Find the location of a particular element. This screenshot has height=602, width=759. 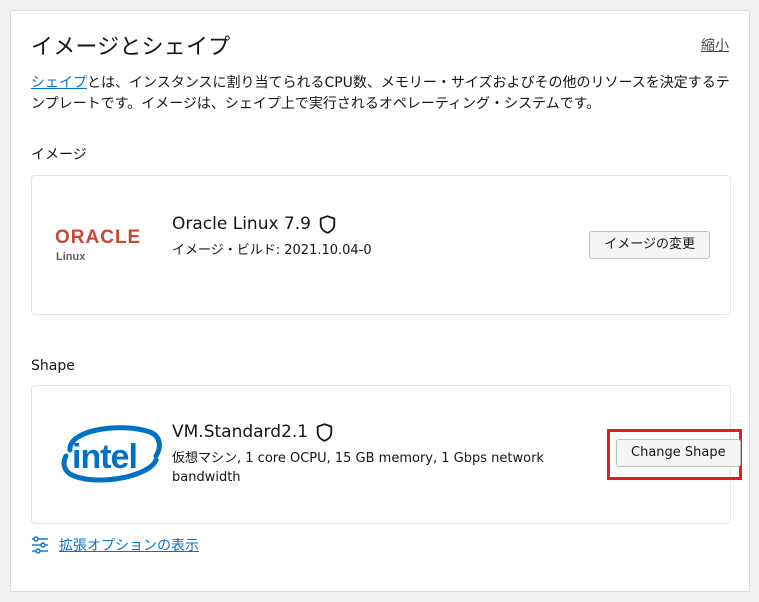

image-name: Oracle Linux 7.9 is located at coordinates (241, 224).